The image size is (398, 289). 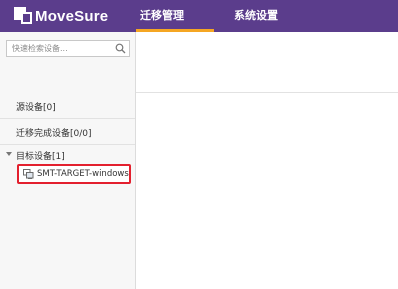 I want to click on source-devices-label: 源设备[0], so click(x=36, y=108).